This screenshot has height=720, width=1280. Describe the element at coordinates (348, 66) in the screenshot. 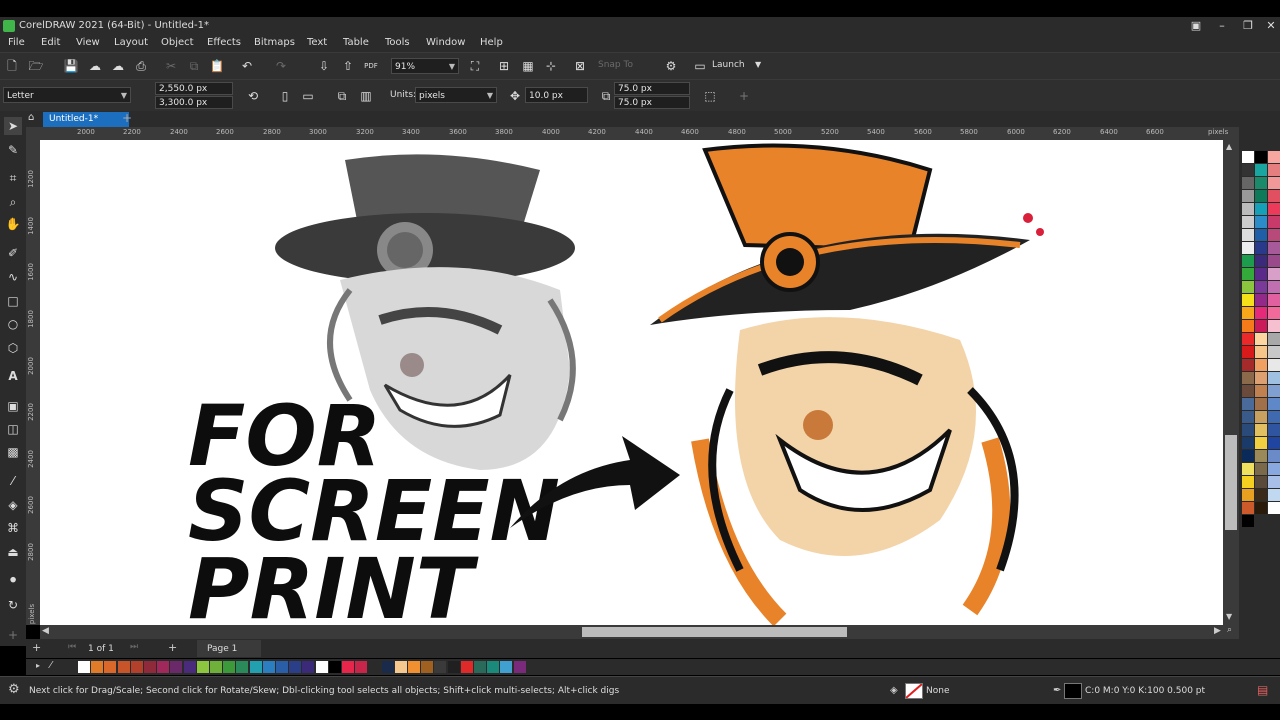

I see `export-icon: ⇧` at that location.